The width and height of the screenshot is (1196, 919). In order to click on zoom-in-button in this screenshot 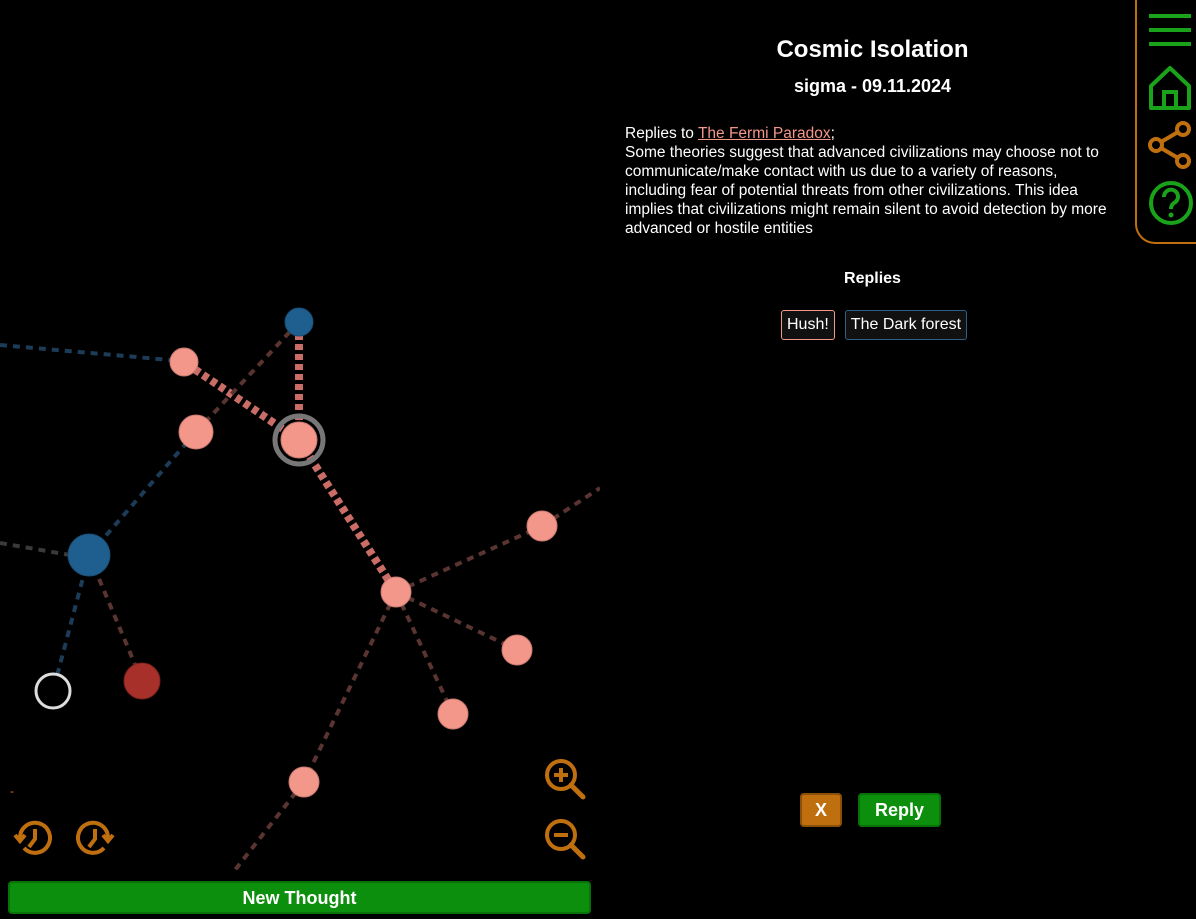, I will do `click(565, 779)`.